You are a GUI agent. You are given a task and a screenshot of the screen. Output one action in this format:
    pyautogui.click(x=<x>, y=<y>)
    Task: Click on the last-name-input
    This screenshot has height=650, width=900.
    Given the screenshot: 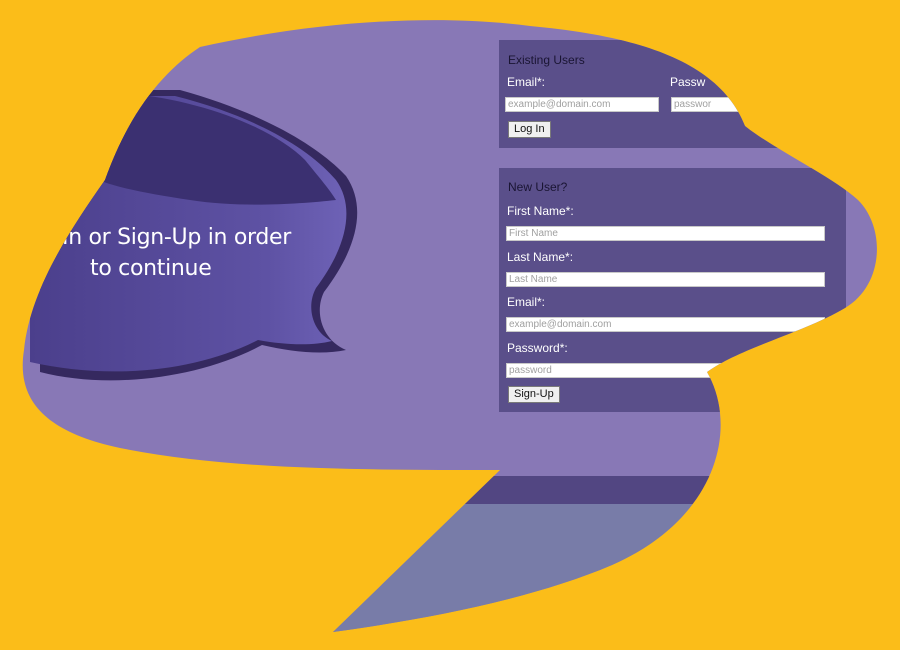 What is the action you would take?
    pyautogui.click(x=665, y=279)
    